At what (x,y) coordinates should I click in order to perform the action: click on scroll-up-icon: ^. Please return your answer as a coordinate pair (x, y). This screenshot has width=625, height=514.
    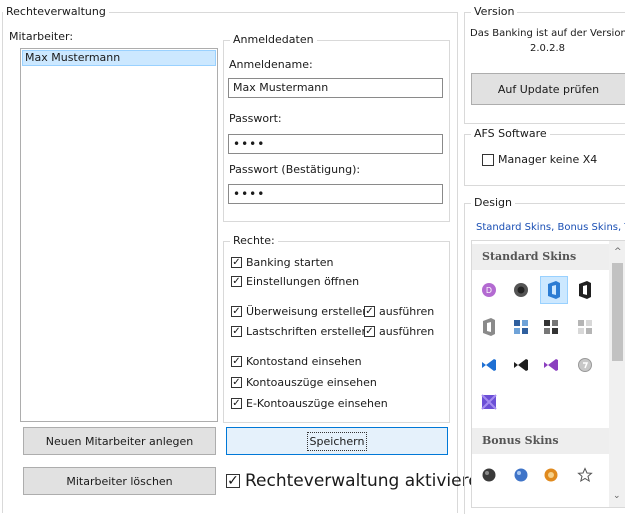
    Looking at the image, I should click on (618, 252).